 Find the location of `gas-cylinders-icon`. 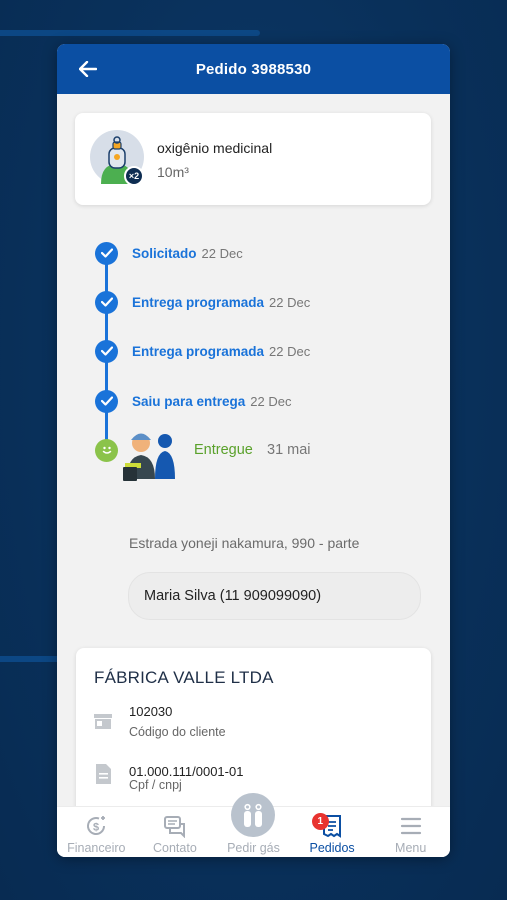

gas-cylinders-icon is located at coordinates (253, 815).